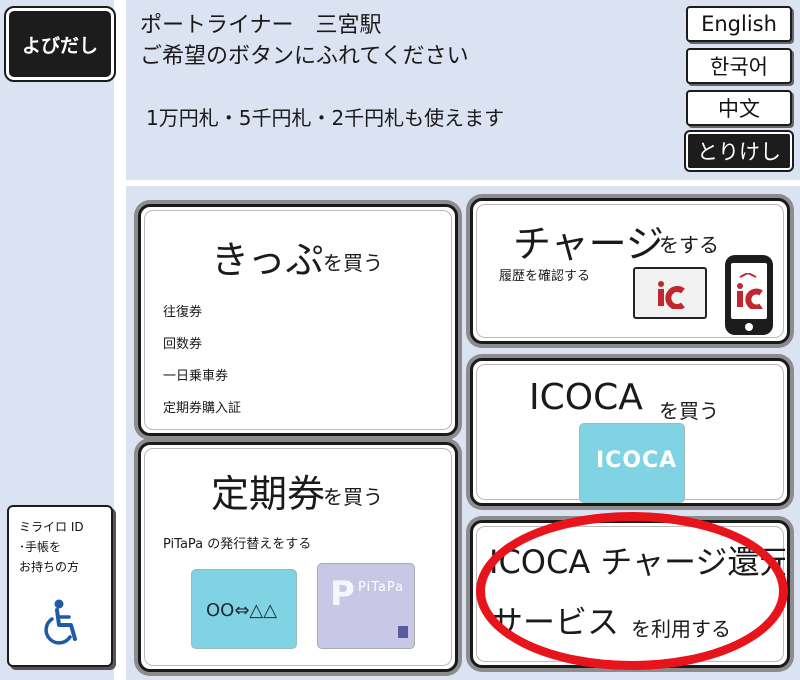  Describe the element at coordinates (202, 408) in the screenshot. I see `ticket-item-pass-certificate: 定期券購入証` at that location.